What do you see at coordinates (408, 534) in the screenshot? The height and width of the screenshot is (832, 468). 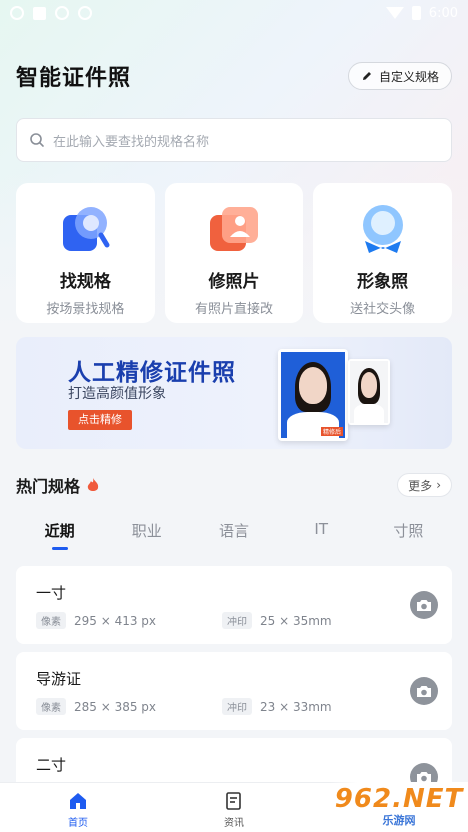 I see `tab-inch: 寸照` at bounding box center [408, 534].